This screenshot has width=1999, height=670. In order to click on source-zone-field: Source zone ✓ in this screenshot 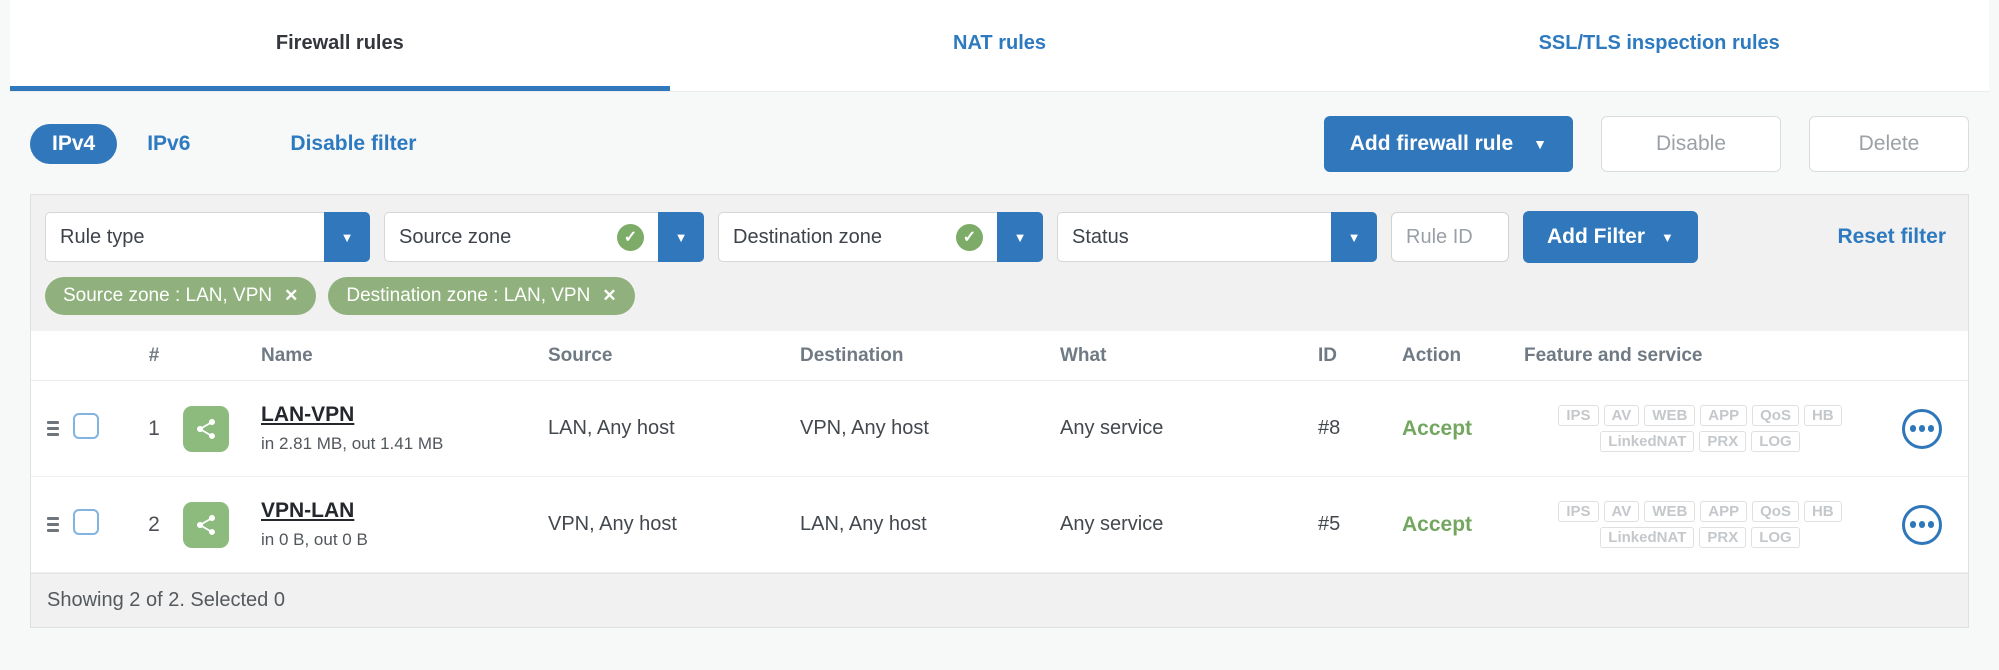, I will do `click(521, 237)`.